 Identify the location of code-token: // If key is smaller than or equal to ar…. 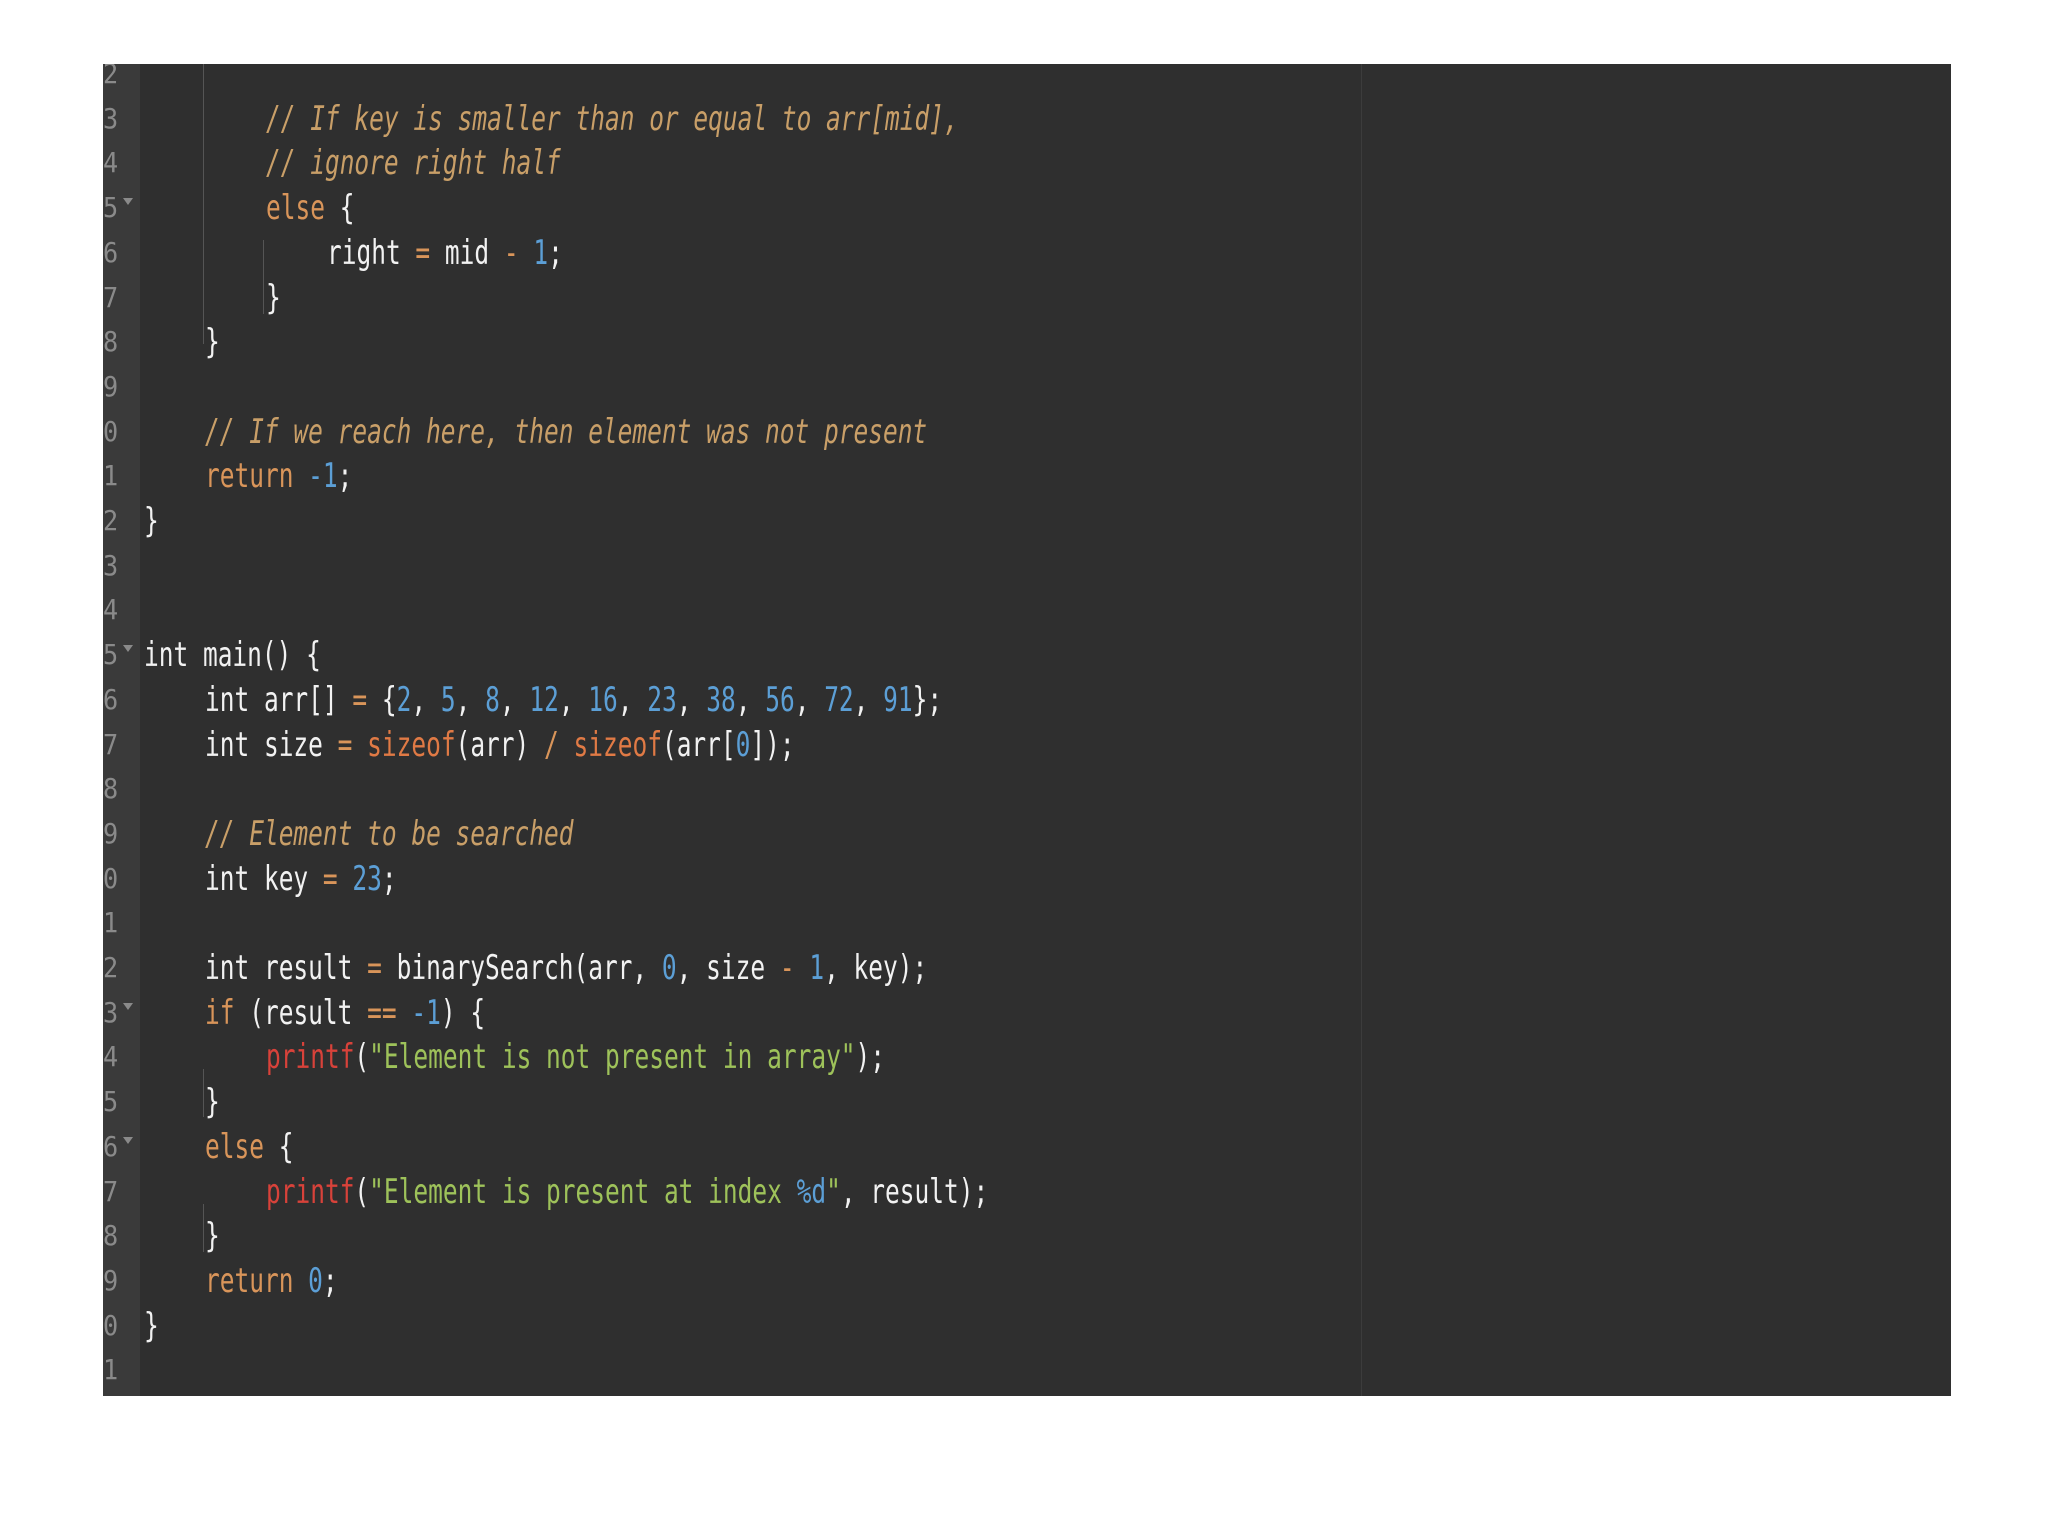
(612, 118).